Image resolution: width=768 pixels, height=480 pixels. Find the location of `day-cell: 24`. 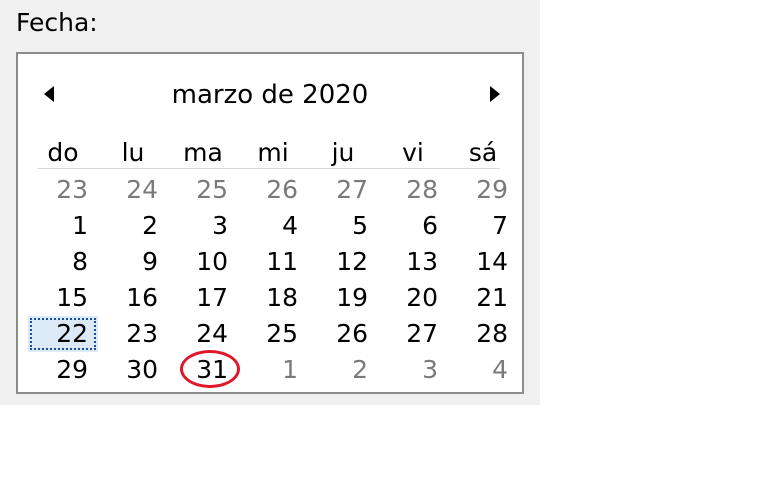

day-cell: 24 is located at coordinates (203, 334).